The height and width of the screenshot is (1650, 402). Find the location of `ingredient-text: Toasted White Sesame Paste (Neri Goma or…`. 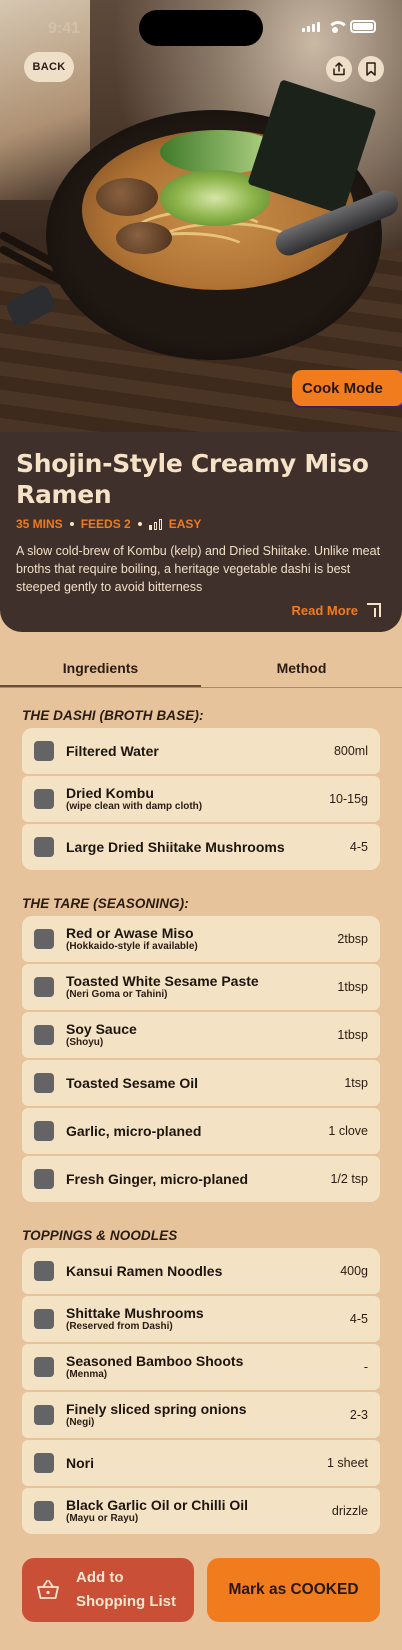

ingredient-text: Toasted White Sesame Paste (Neri Goma or… is located at coordinates (201, 987).